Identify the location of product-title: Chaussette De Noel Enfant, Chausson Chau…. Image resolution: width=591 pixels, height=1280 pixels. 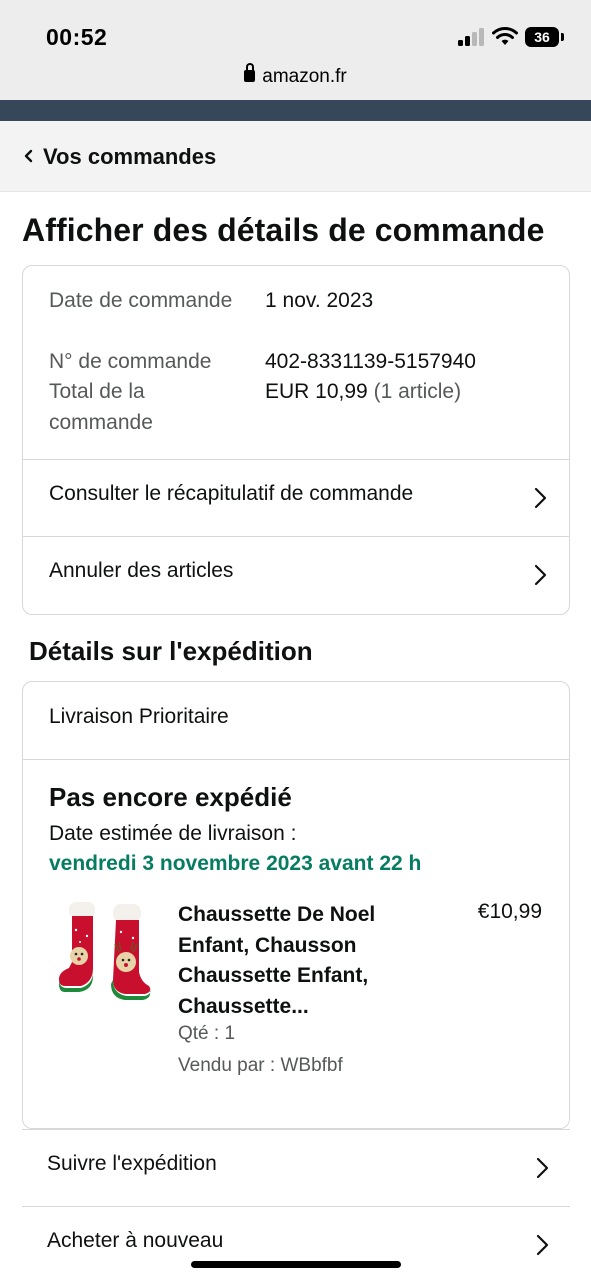
(308, 961).